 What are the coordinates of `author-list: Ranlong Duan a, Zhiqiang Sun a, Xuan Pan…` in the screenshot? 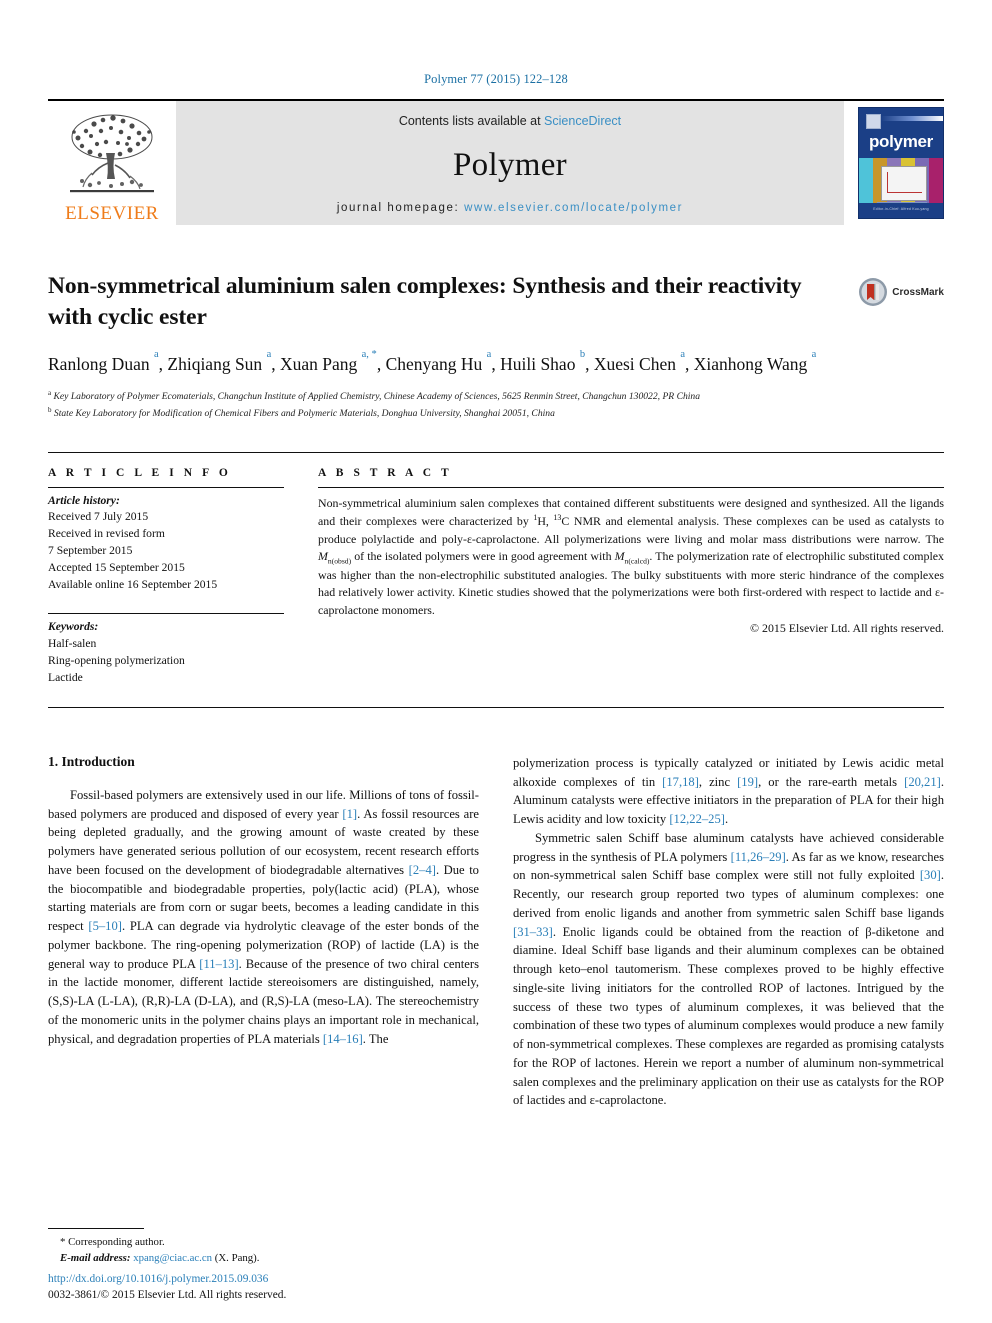 It's located at (496, 363).